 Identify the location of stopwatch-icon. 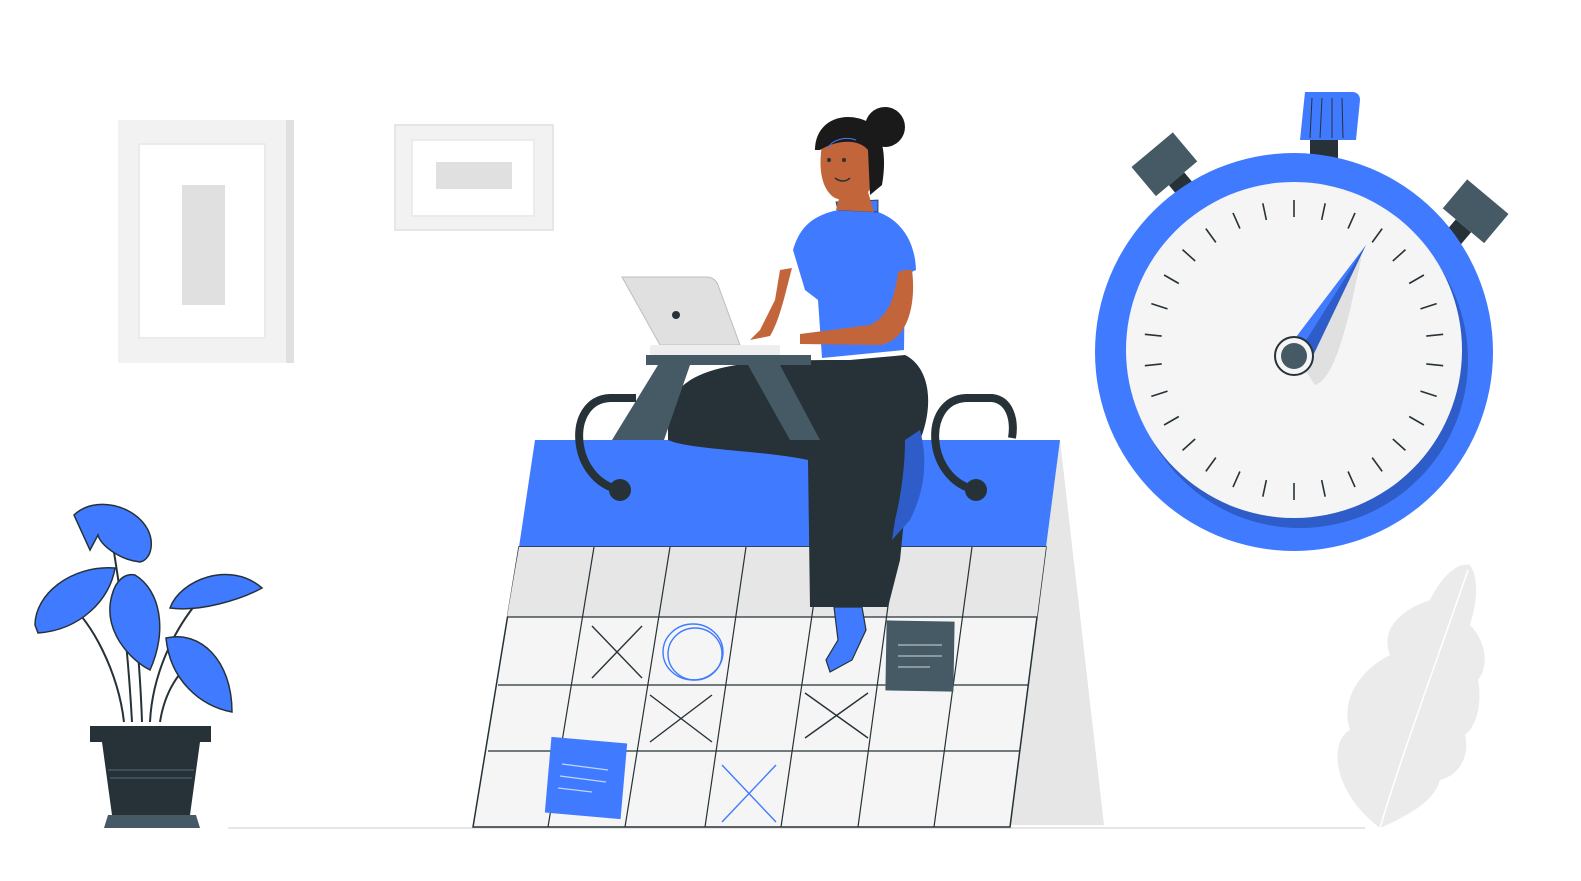
(1302, 321).